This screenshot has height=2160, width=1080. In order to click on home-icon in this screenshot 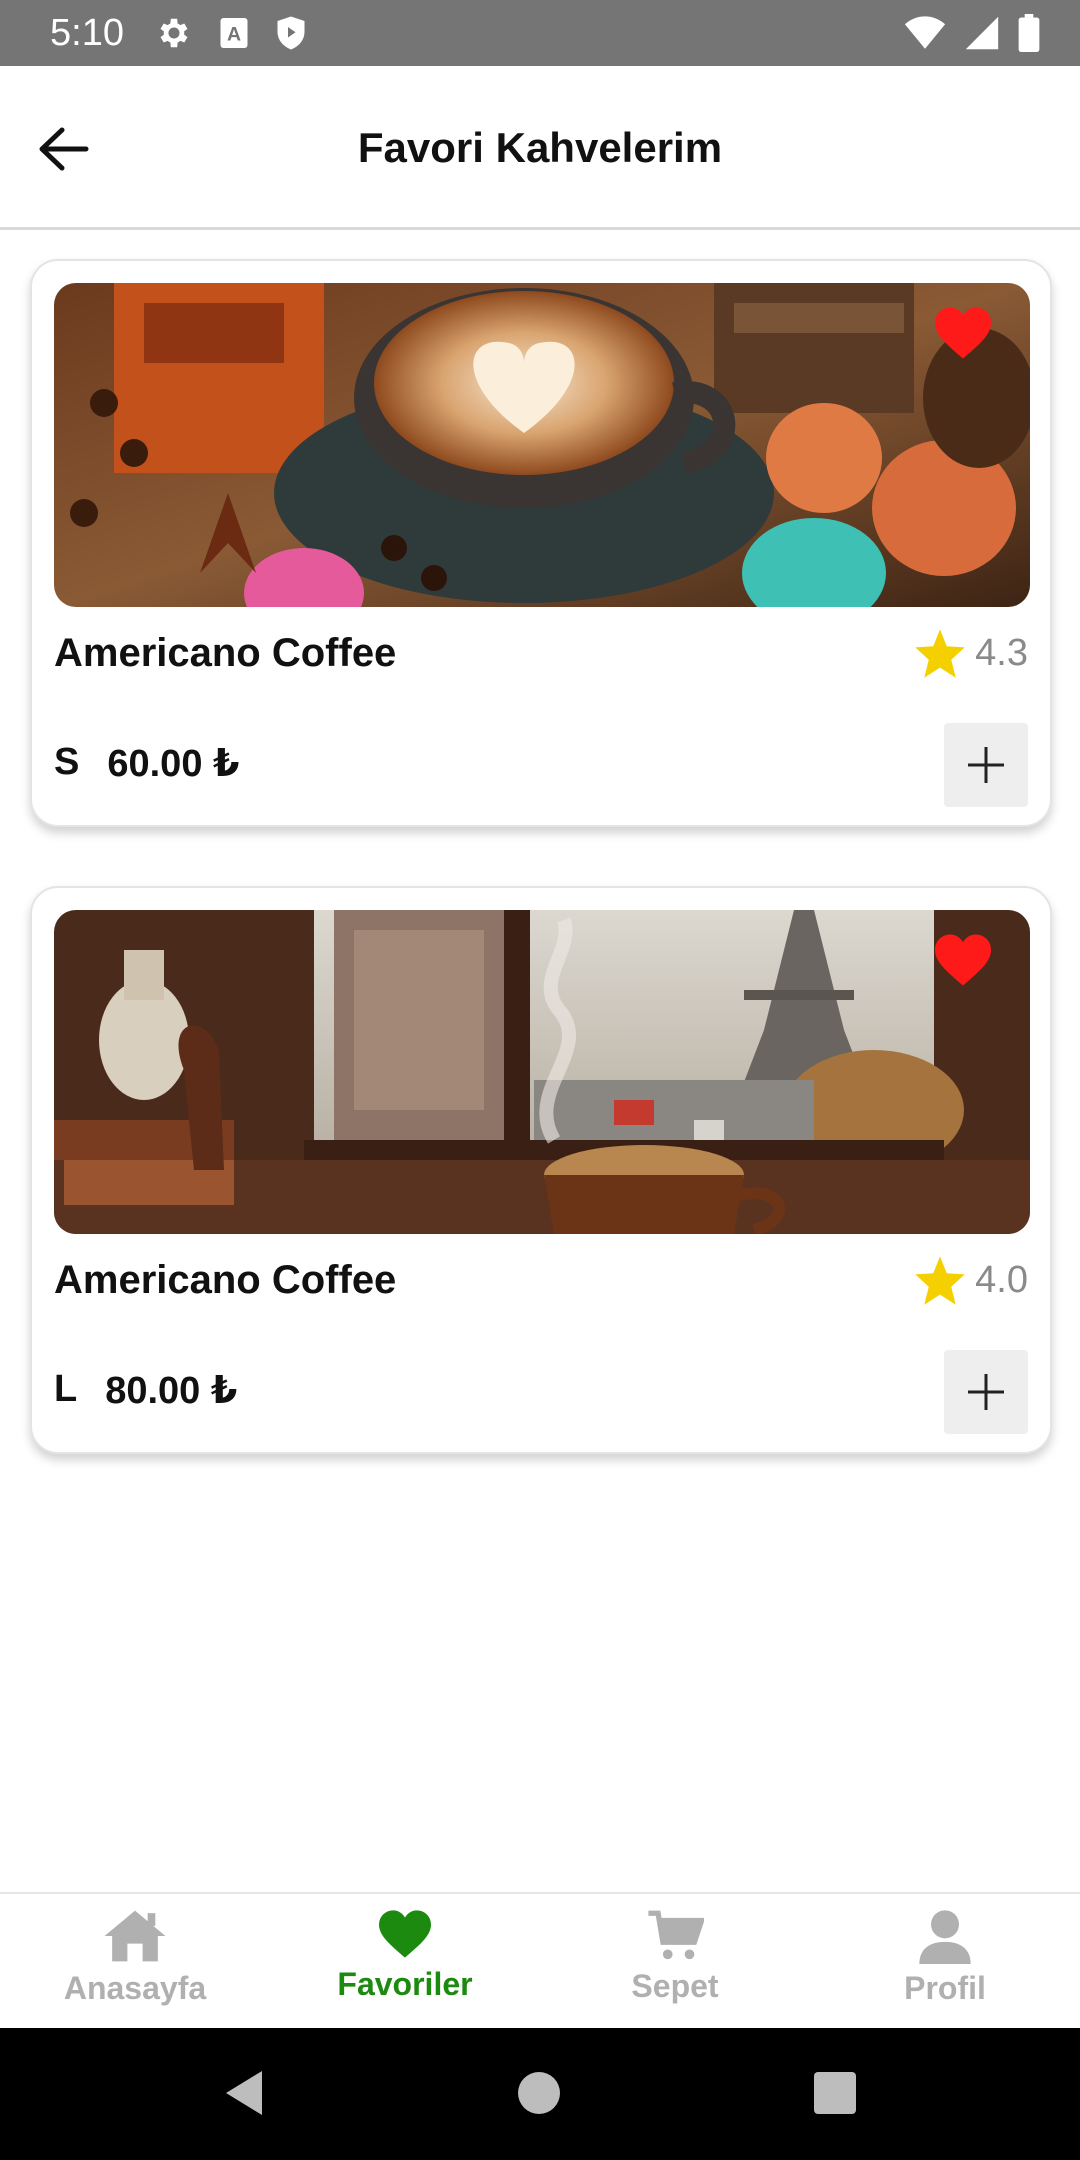, I will do `click(135, 1936)`.